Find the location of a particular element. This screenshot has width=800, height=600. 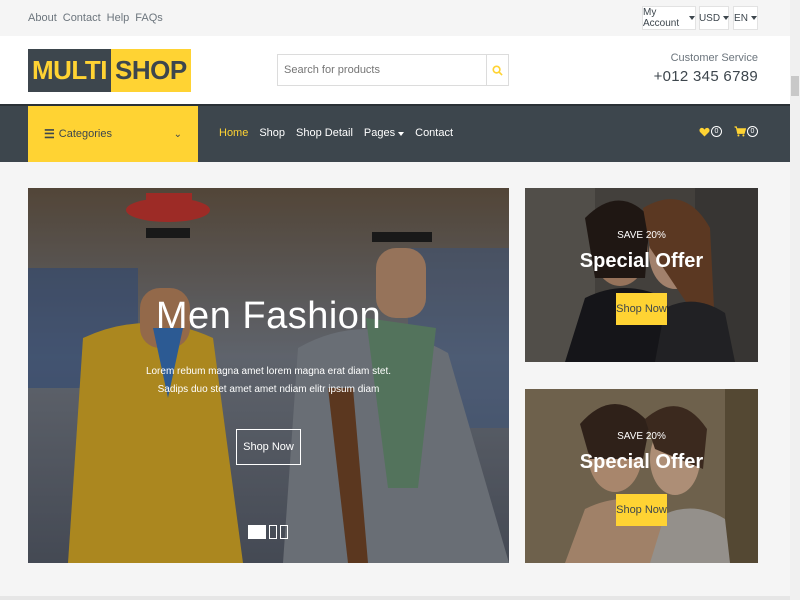

carousel-shop-now-button: Shop Now is located at coordinates (268, 447).